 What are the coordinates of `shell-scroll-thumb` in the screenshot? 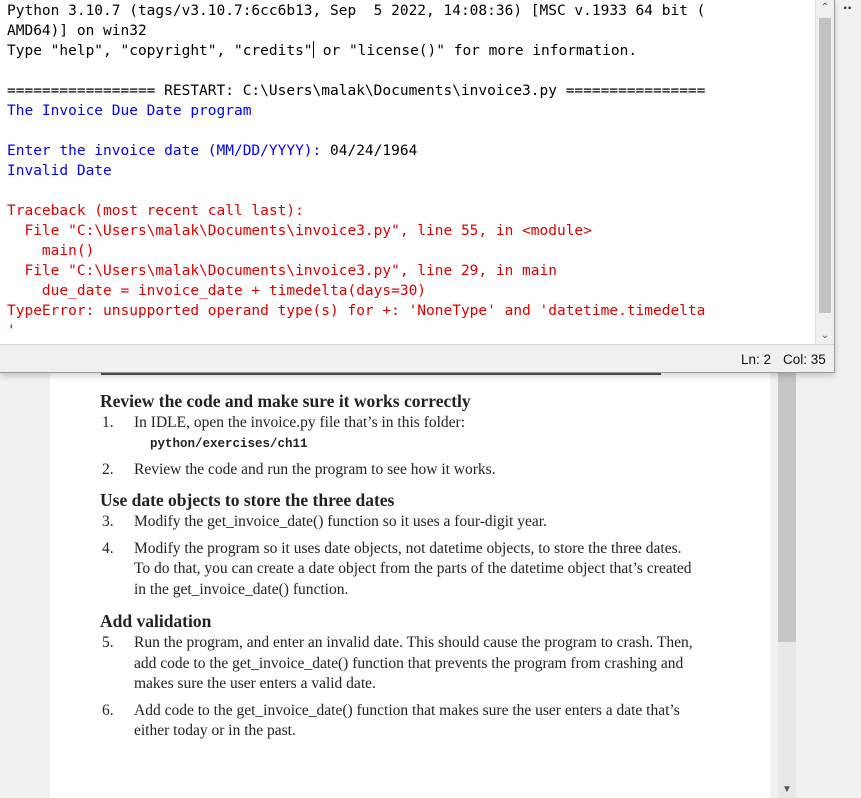 It's located at (825, 165).